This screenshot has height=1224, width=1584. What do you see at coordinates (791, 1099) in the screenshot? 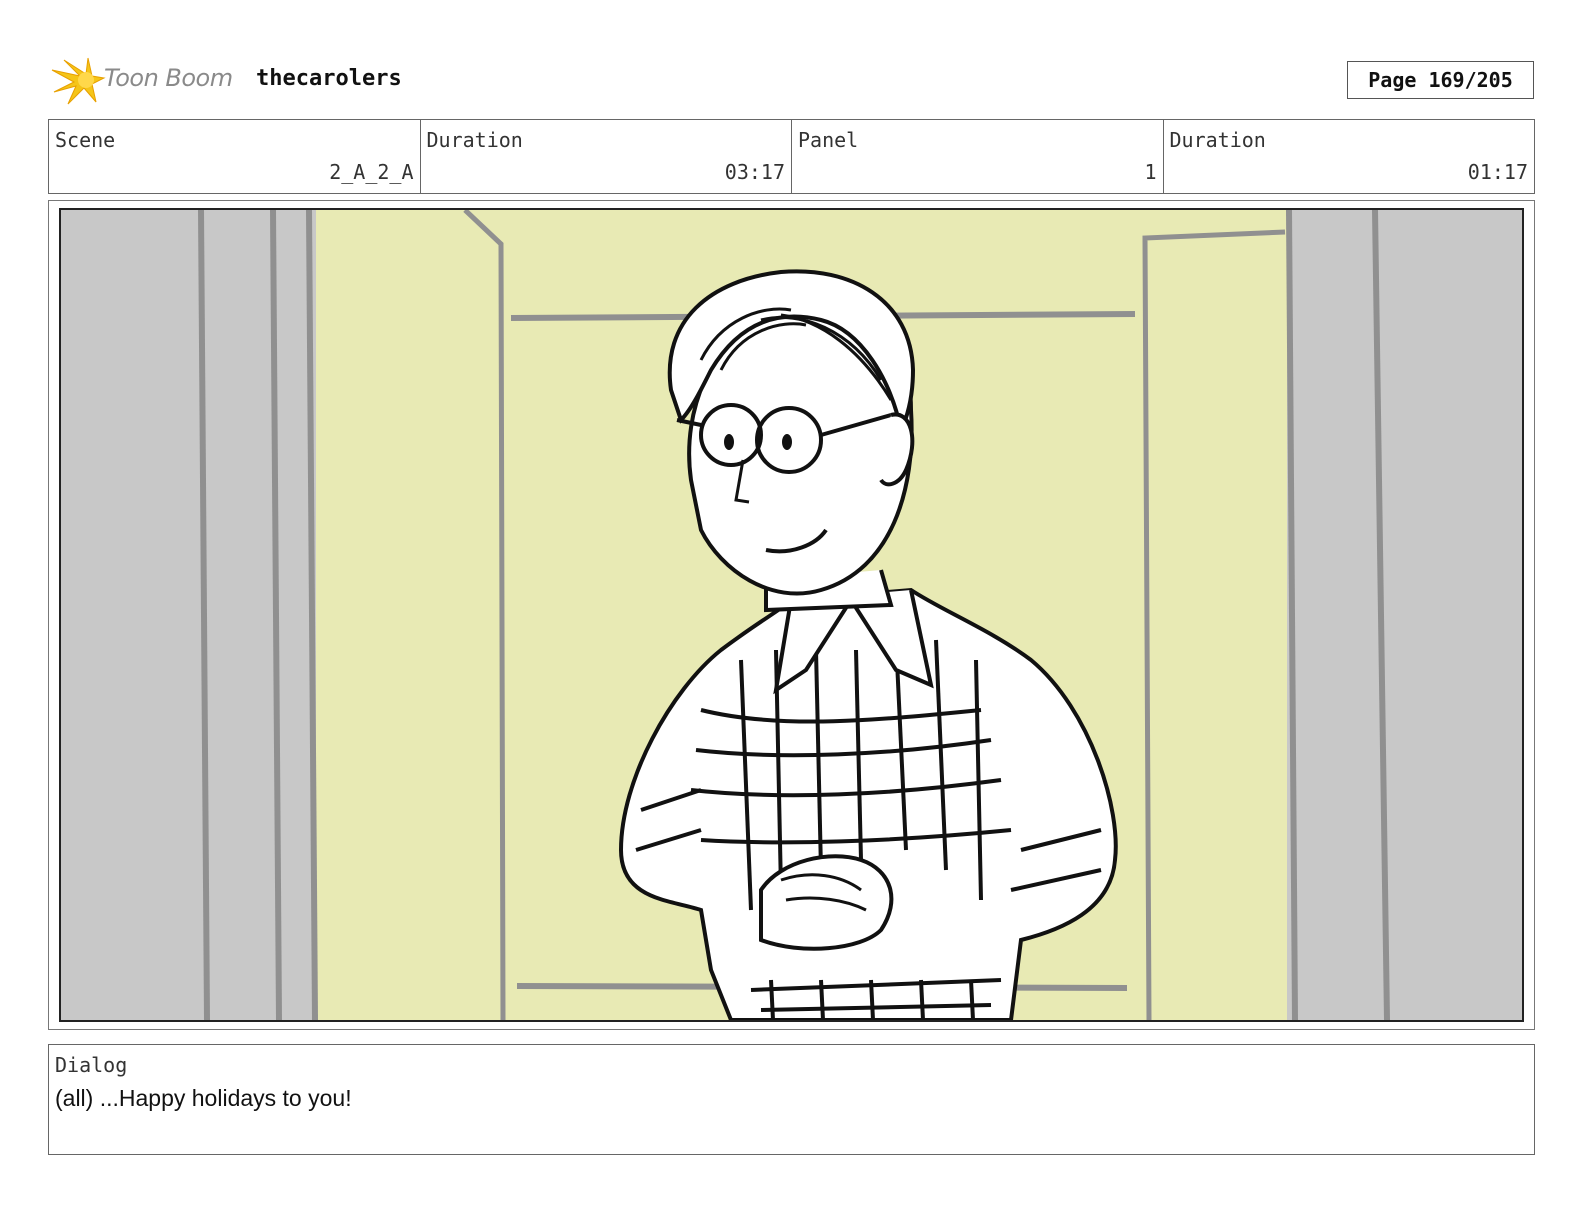
I see `dialog-box: Dialog (all) ...Happy holidays to you!` at bounding box center [791, 1099].